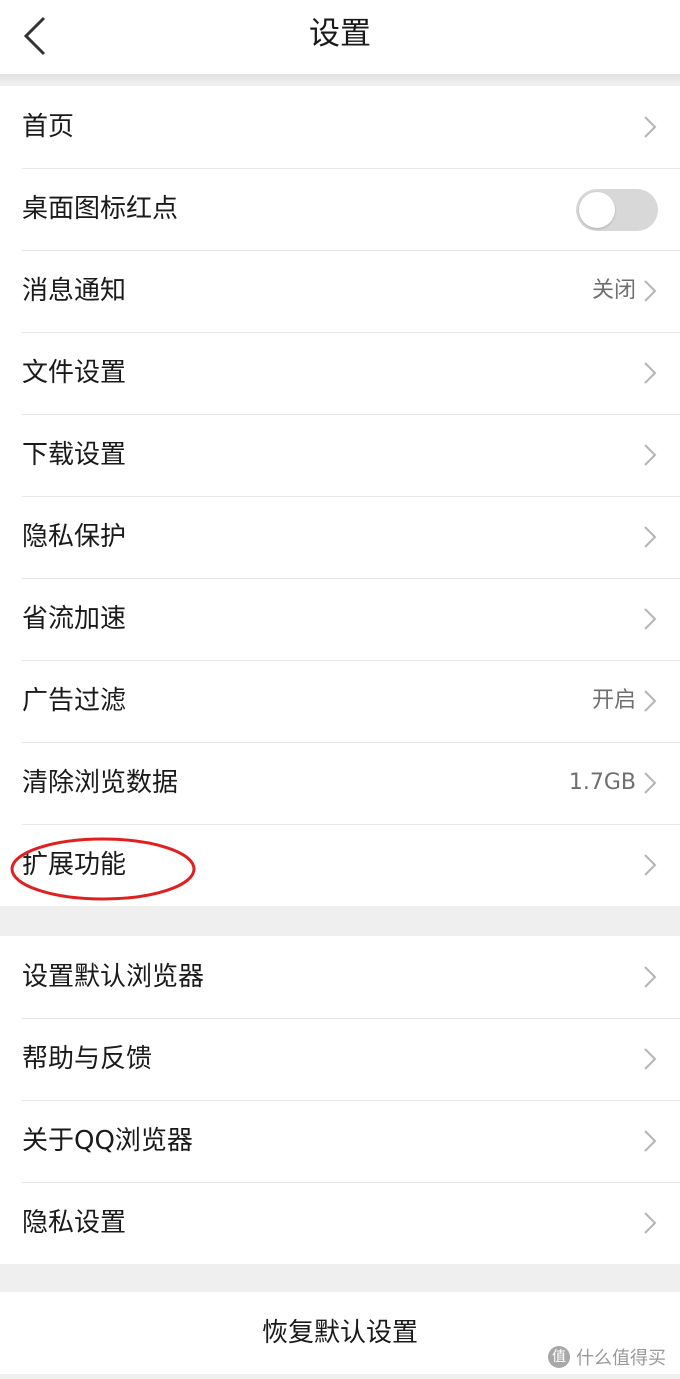 Image resolution: width=680 pixels, height=1379 pixels. Describe the element at coordinates (74, 373) in the screenshot. I see `row-label: 文件设置` at that location.